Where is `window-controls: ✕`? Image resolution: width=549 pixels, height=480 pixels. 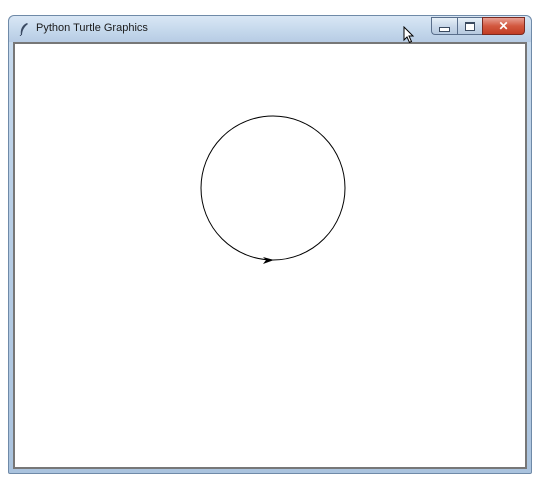 window-controls: ✕ is located at coordinates (478, 26).